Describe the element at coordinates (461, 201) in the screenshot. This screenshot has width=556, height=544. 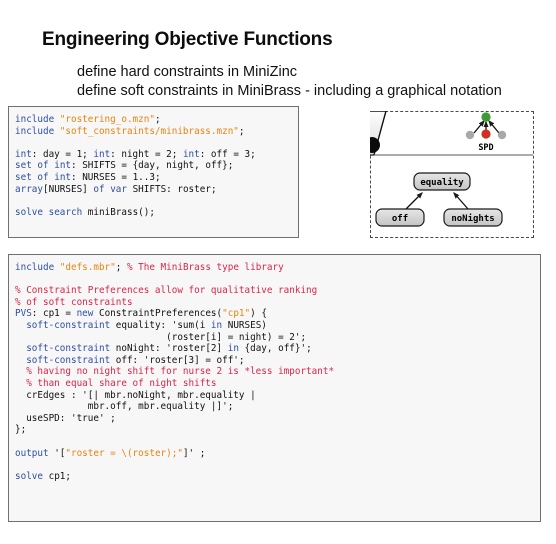
I see `edge-noNights-to-equality` at that location.